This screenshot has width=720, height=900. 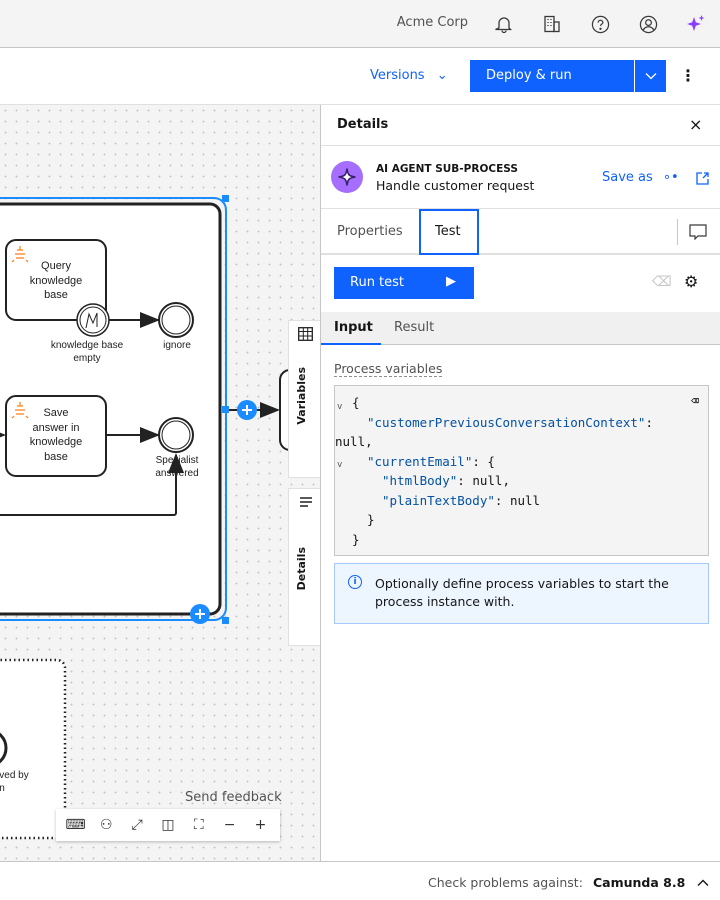 I want to click on chevron-down-icon, so click(x=650, y=76).